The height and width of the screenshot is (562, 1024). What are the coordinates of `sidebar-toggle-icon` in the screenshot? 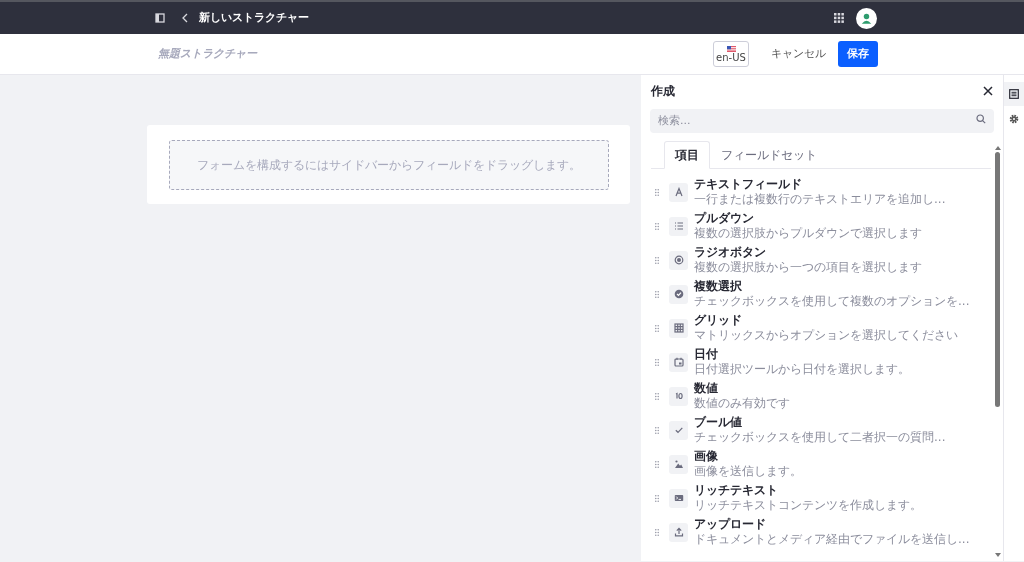 It's located at (160, 18).